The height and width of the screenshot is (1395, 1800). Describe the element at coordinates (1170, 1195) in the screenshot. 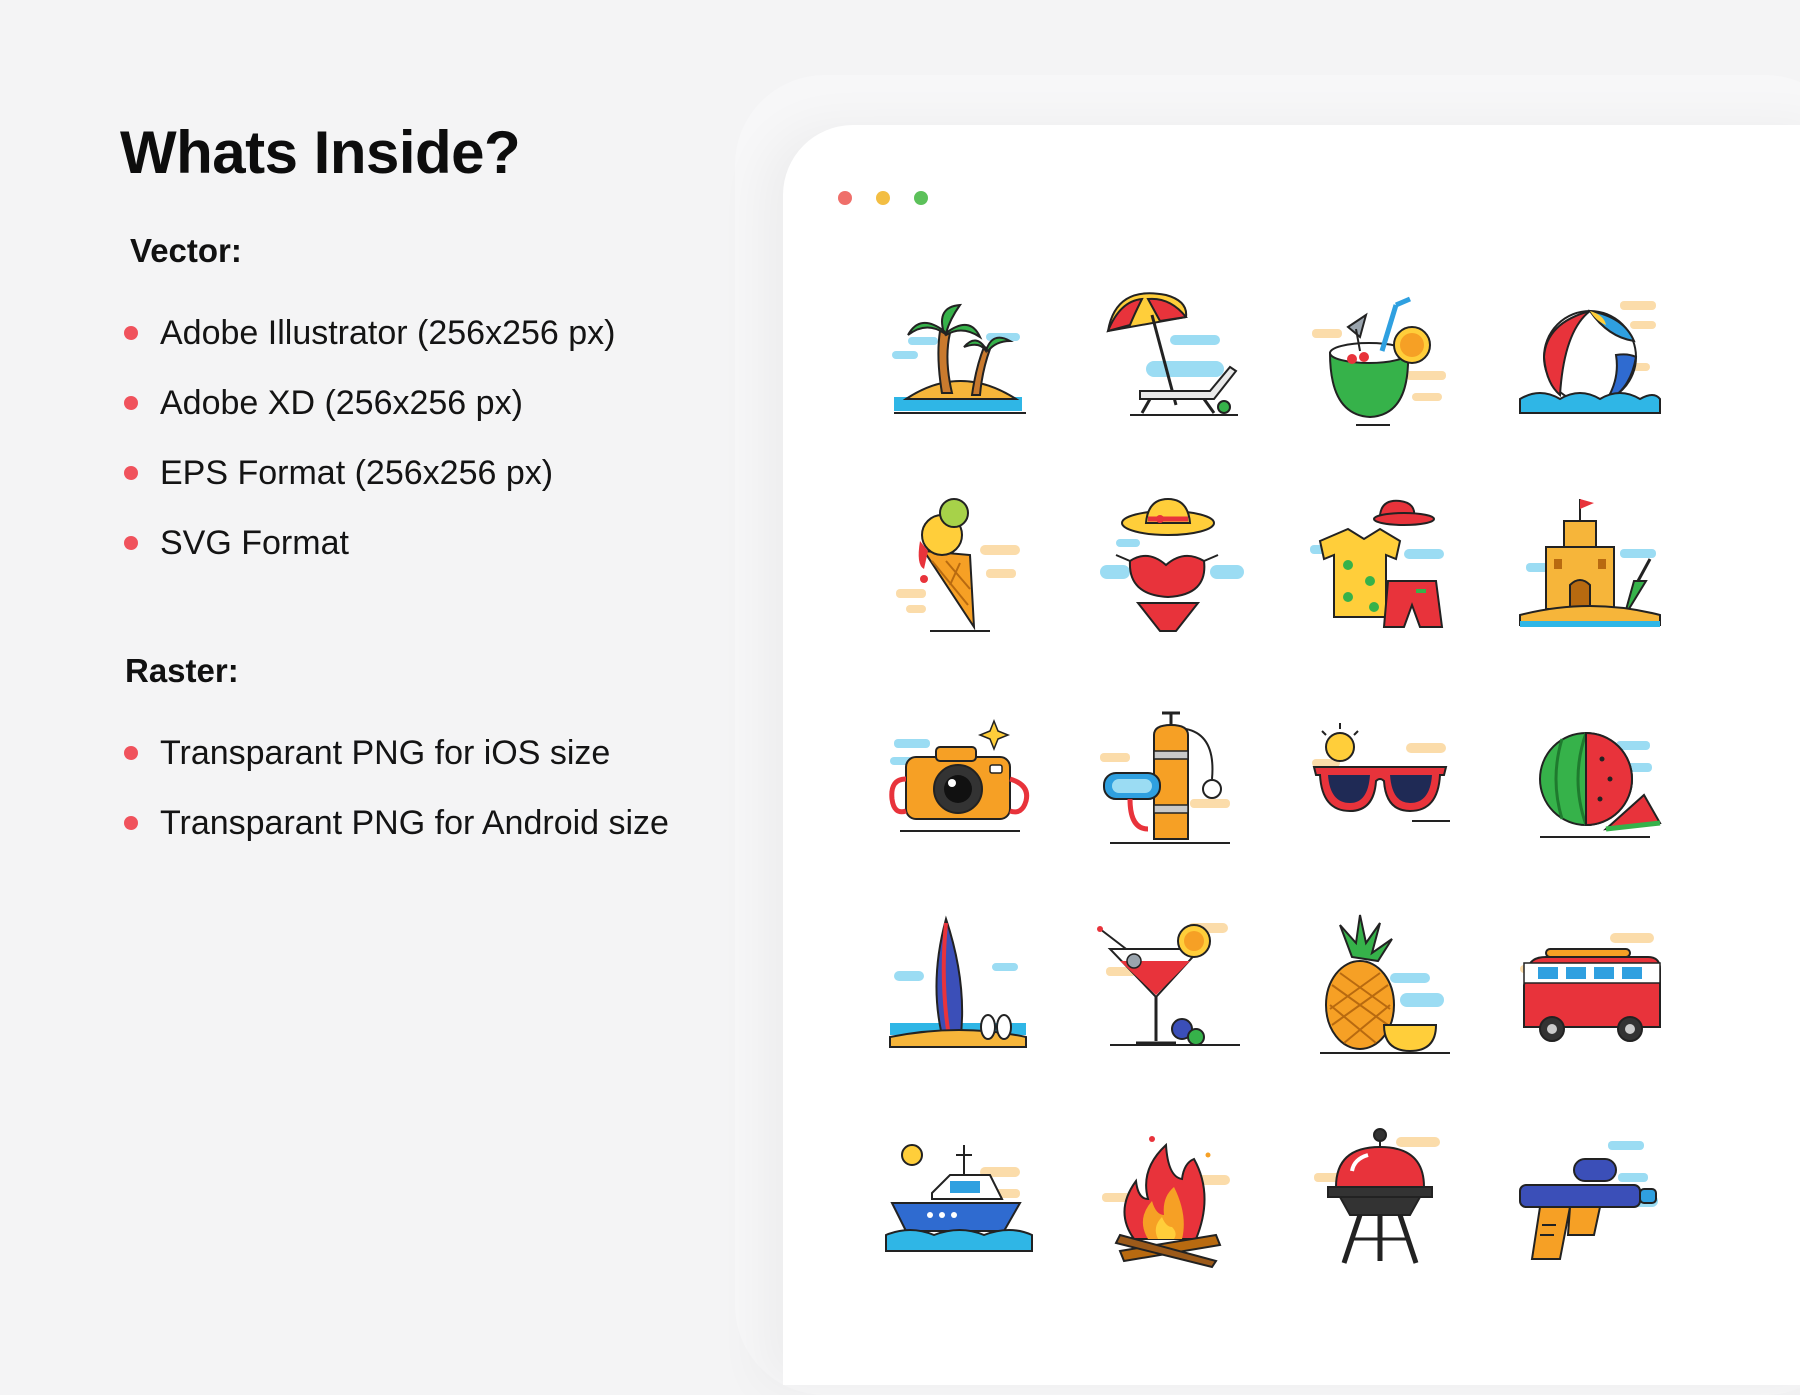

I see `campfire-icon` at that location.